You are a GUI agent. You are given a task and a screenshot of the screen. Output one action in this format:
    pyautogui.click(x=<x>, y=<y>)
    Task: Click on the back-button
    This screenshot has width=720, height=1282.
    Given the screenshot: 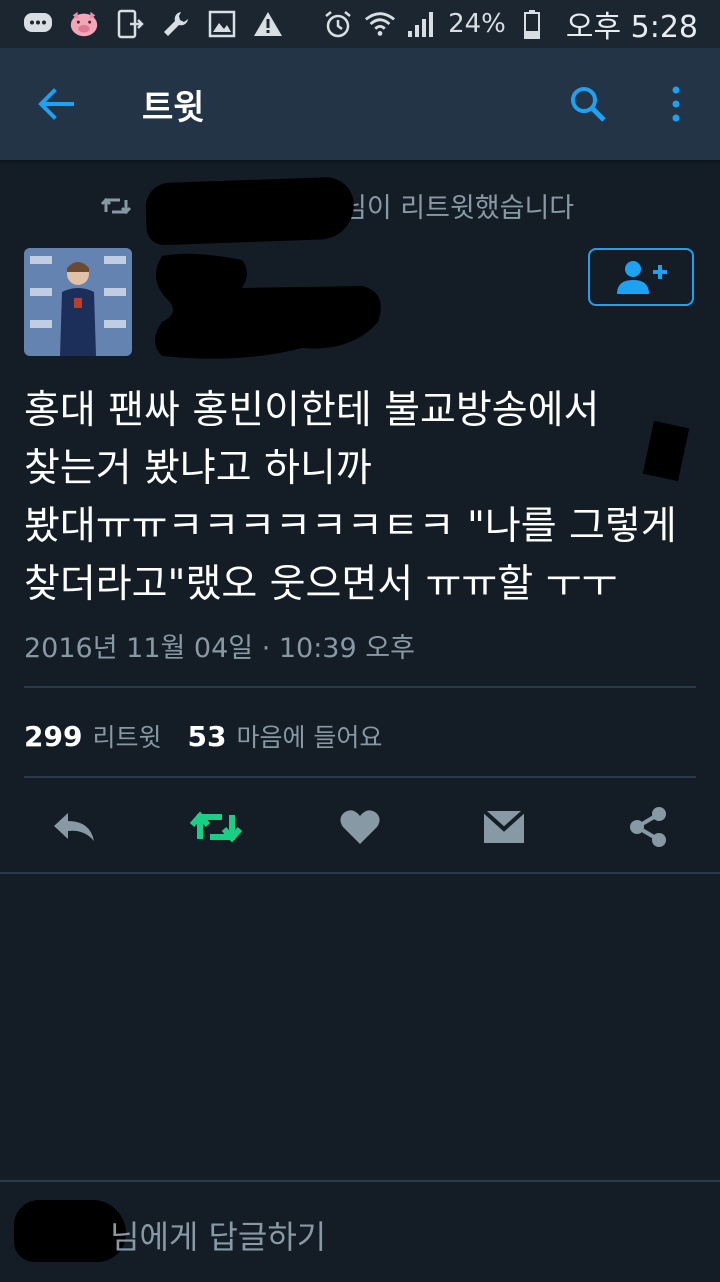 What is the action you would take?
    pyautogui.click(x=56, y=104)
    